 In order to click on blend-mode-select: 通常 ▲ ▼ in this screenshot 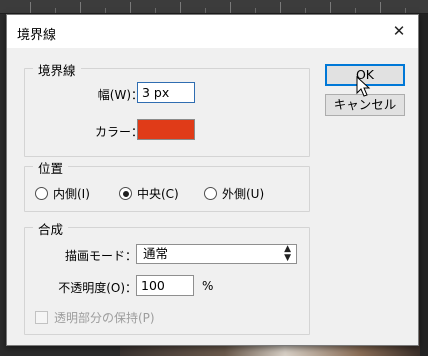, I will do `click(216, 254)`.